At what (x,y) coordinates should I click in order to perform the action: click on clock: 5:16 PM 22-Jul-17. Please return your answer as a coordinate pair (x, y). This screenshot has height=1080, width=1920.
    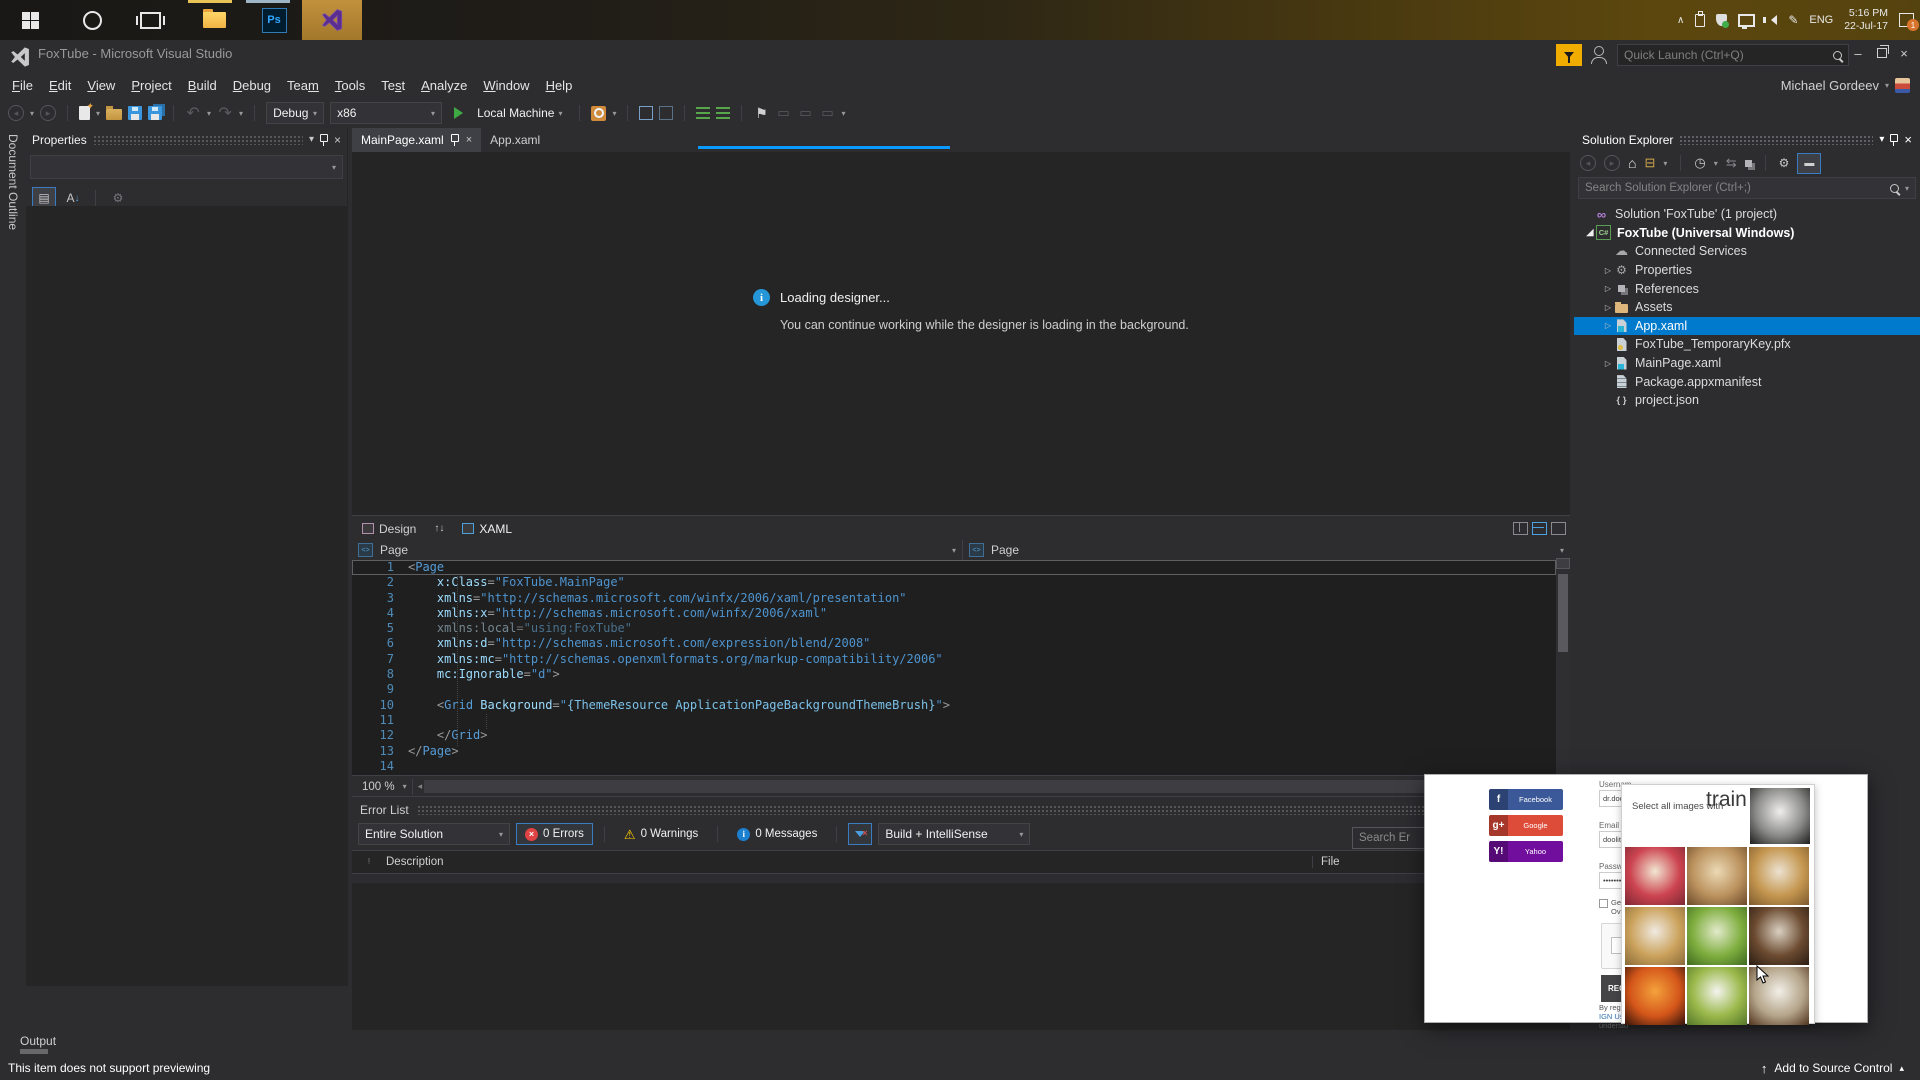
    Looking at the image, I should click on (1866, 20).